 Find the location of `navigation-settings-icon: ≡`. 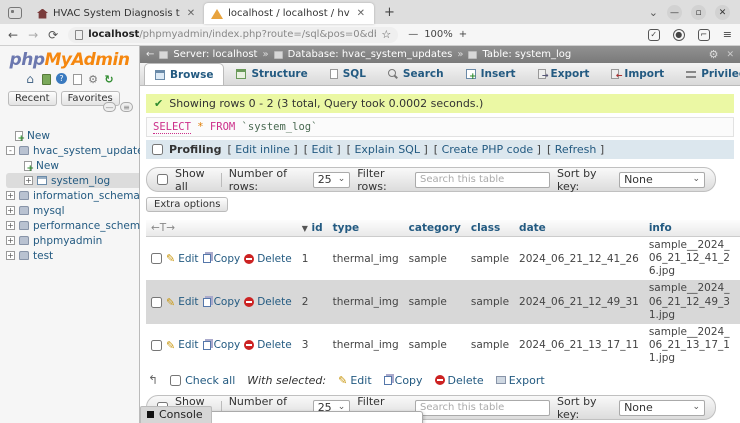

navigation-settings-icon: ≡ is located at coordinates (126, 107).